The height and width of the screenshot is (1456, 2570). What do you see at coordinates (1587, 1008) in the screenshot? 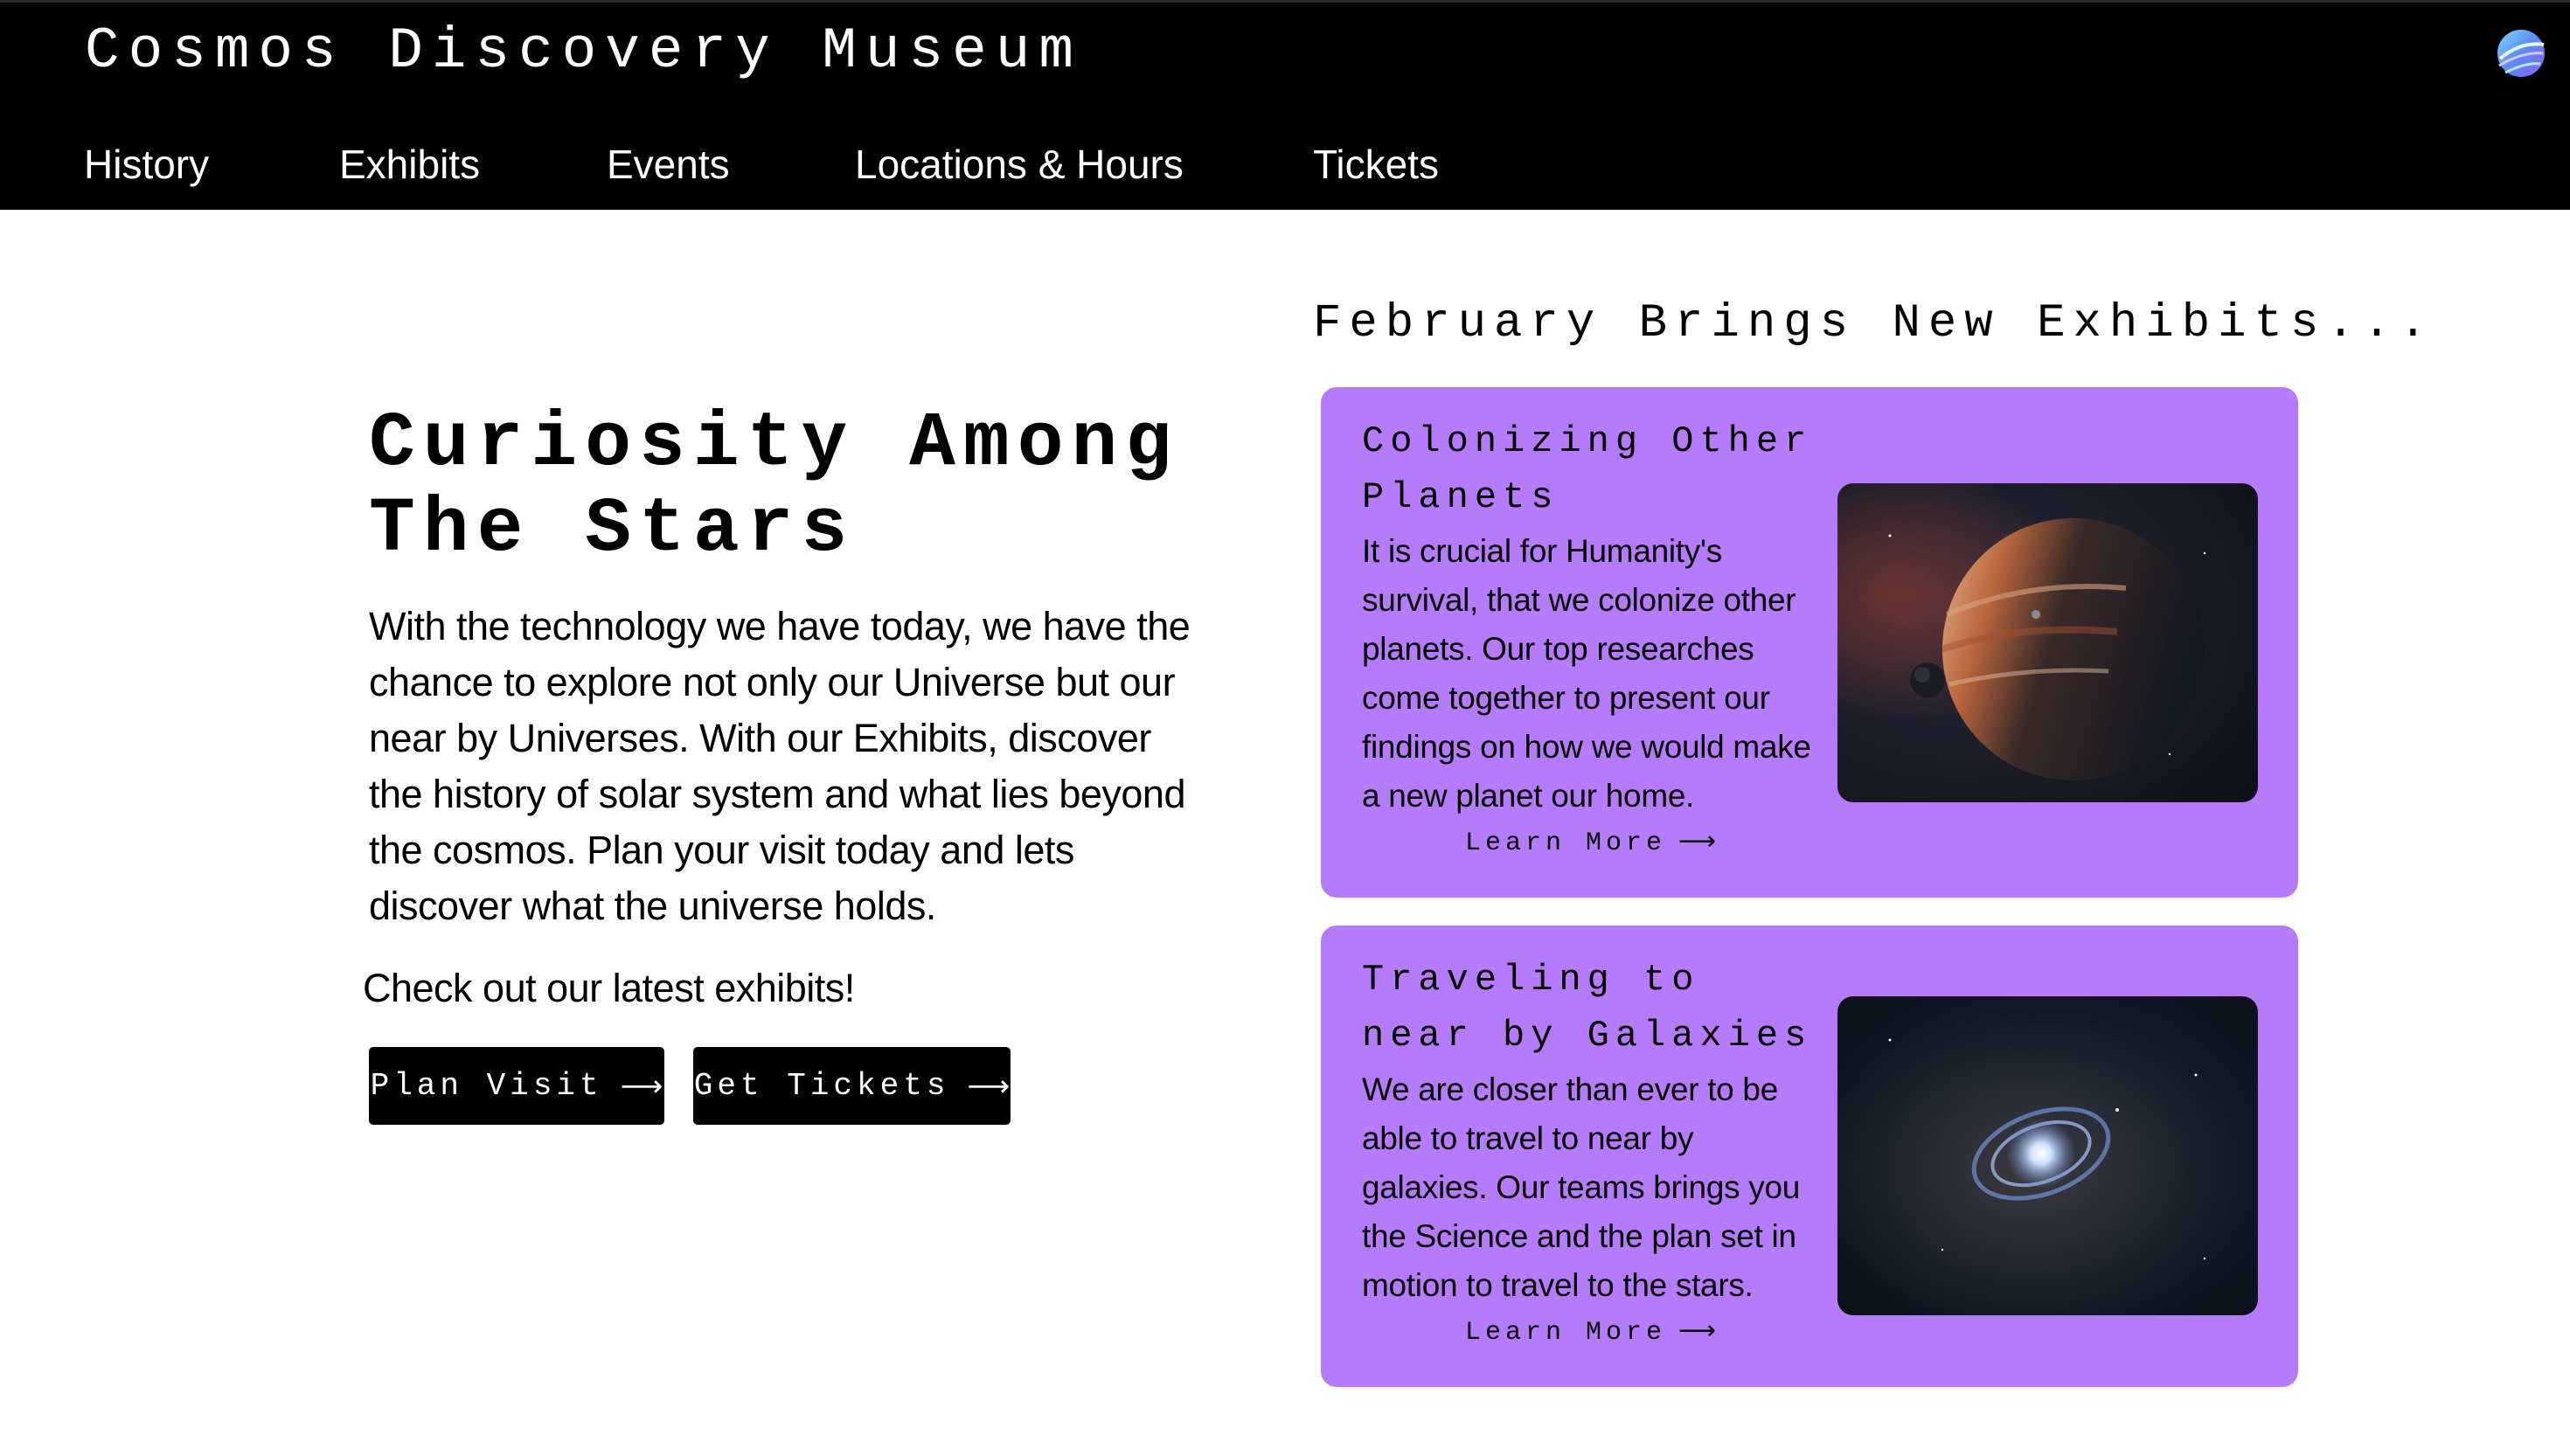
I see `exhibit-card-title: Traveling to near by Galaxies` at bounding box center [1587, 1008].